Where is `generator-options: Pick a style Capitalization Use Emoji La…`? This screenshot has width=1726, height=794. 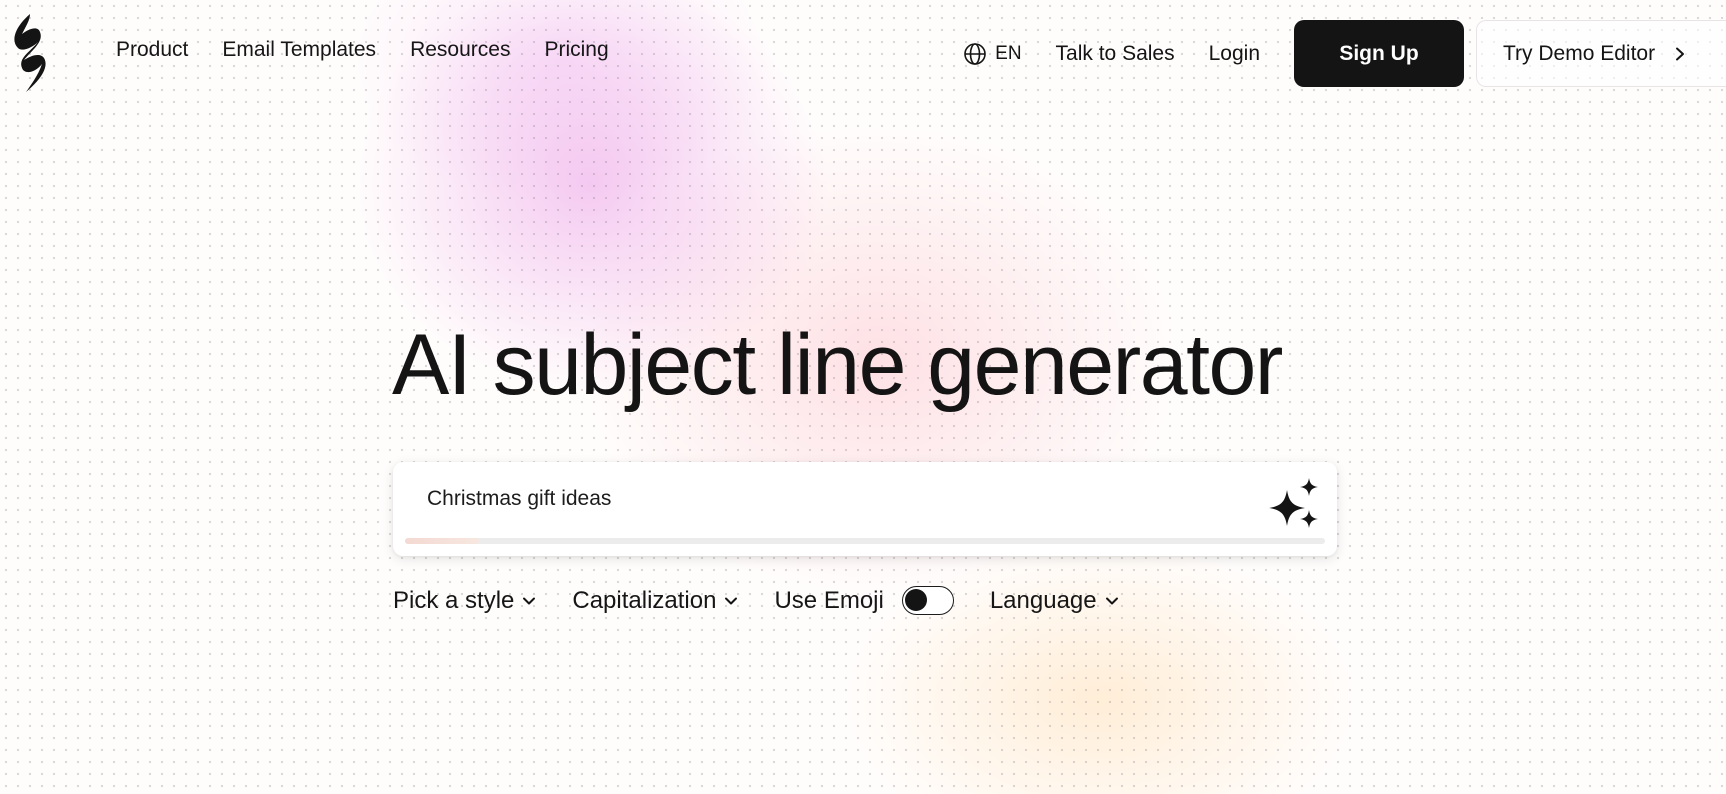
generator-options: Pick a style Capitalization Use Emoji La… is located at coordinates (756, 600).